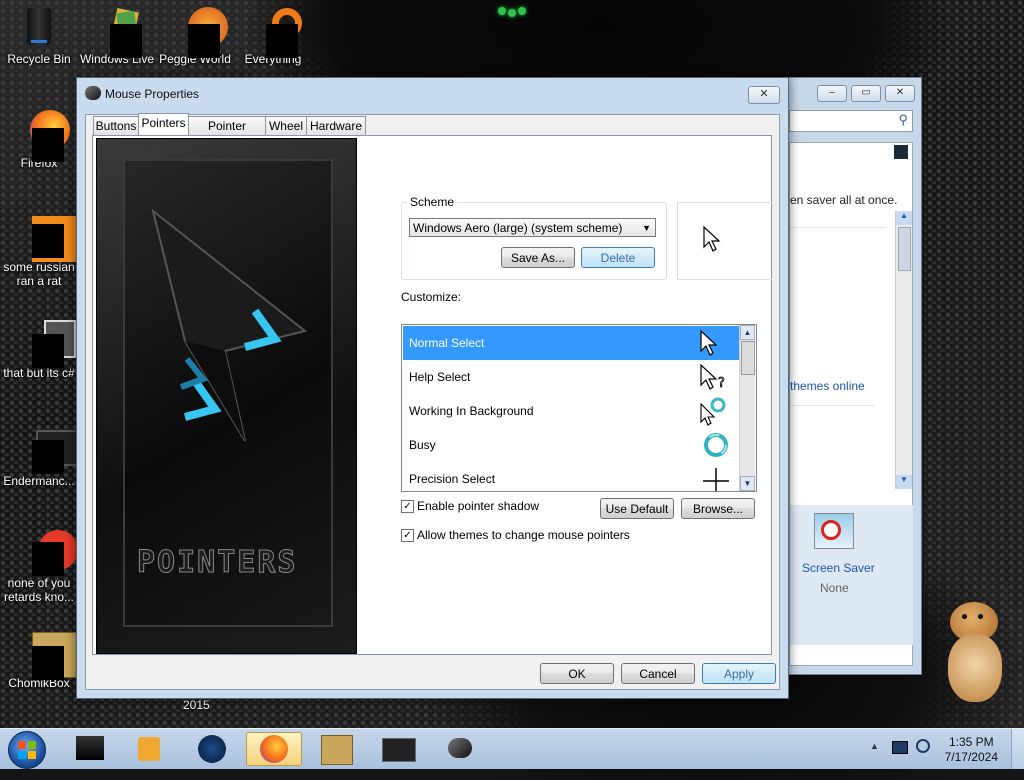  Describe the element at coordinates (874, 746) in the screenshot. I see `show-hidden-icons-icon: ▲` at that location.